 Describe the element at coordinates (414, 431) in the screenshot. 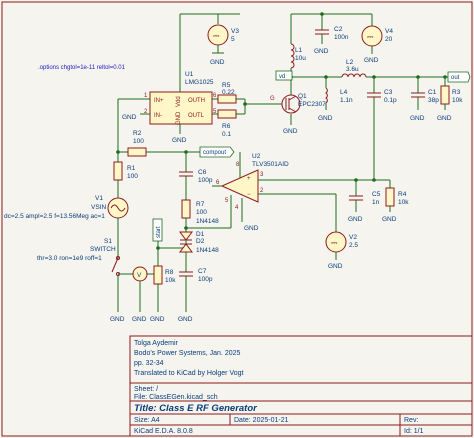

I see `tb-id: Id: 1/1` at that location.